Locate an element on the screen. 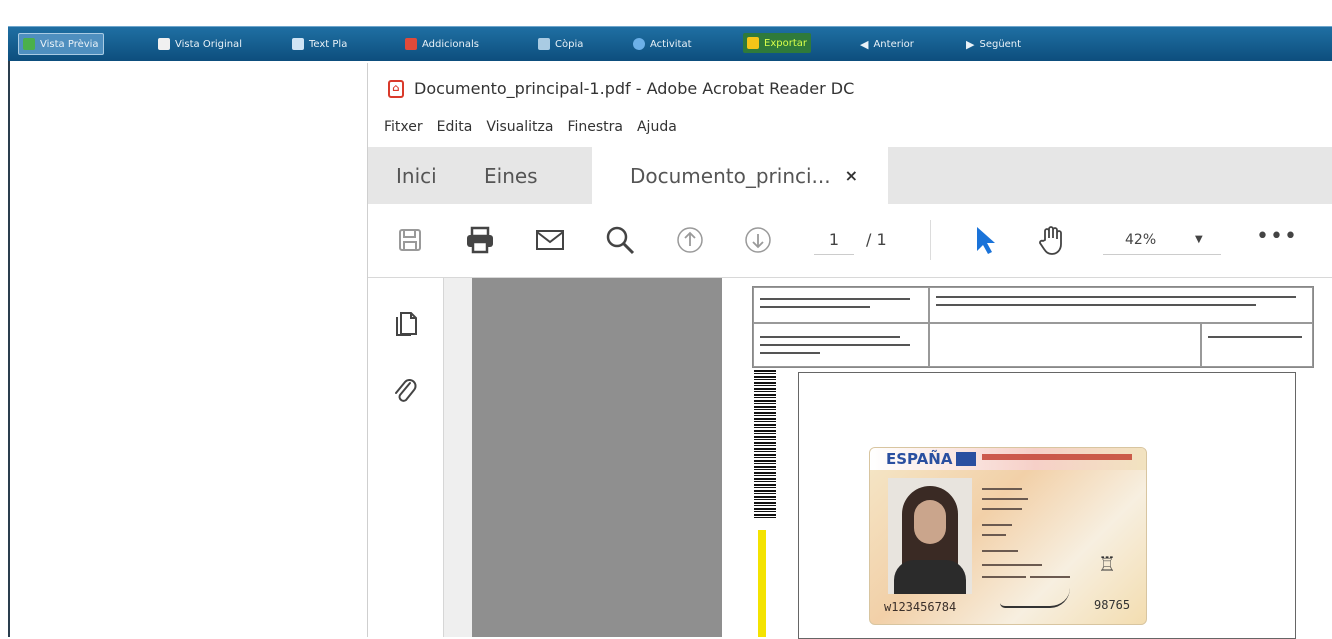 This screenshot has height=639, width=1332. back-icon: ◀ is located at coordinates (864, 44).